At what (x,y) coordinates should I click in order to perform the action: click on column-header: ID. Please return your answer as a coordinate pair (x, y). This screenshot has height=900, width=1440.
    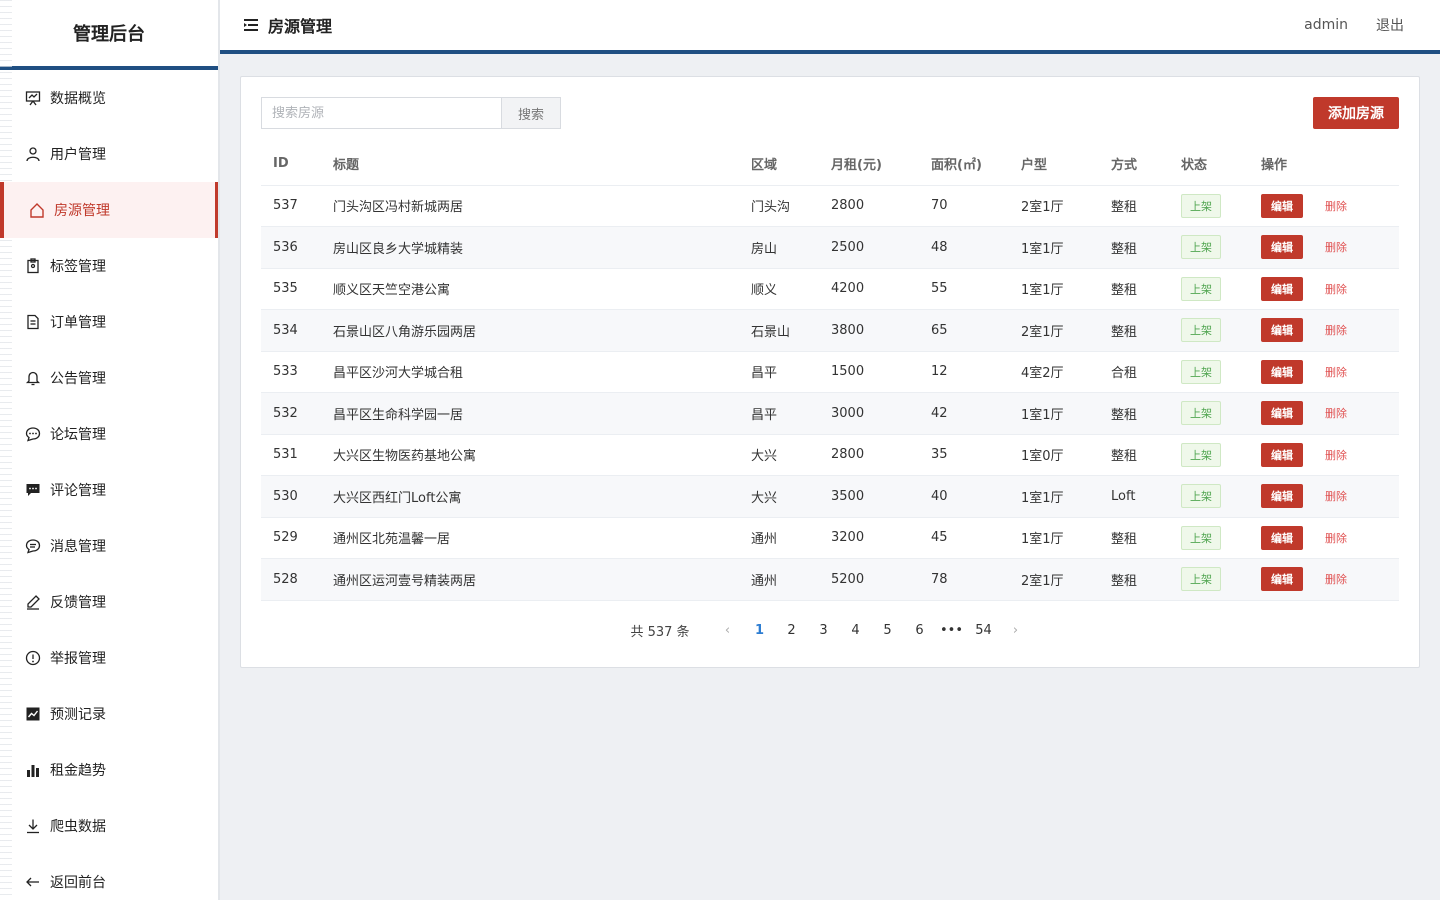
    Looking at the image, I should click on (291, 164).